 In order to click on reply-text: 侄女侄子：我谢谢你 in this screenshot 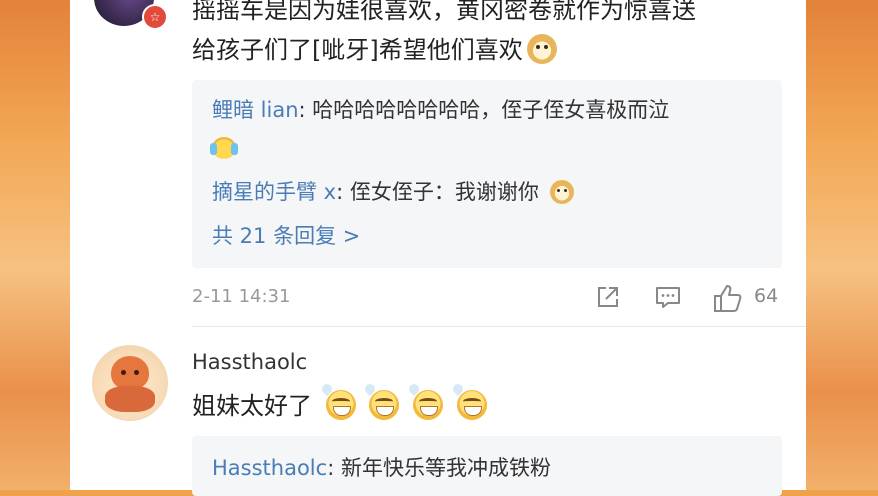, I will do `click(444, 192)`.